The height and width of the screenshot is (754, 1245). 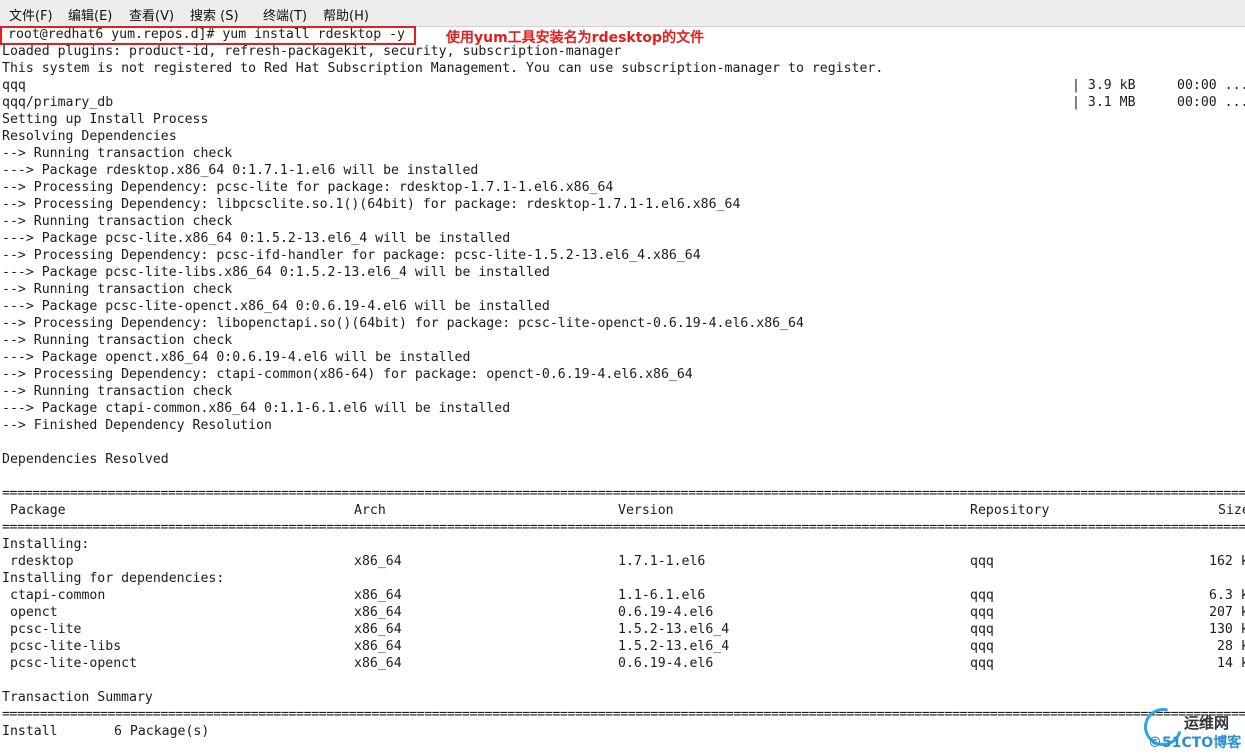 I want to click on download-size: | 3.9 kB, so click(x=1104, y=85).